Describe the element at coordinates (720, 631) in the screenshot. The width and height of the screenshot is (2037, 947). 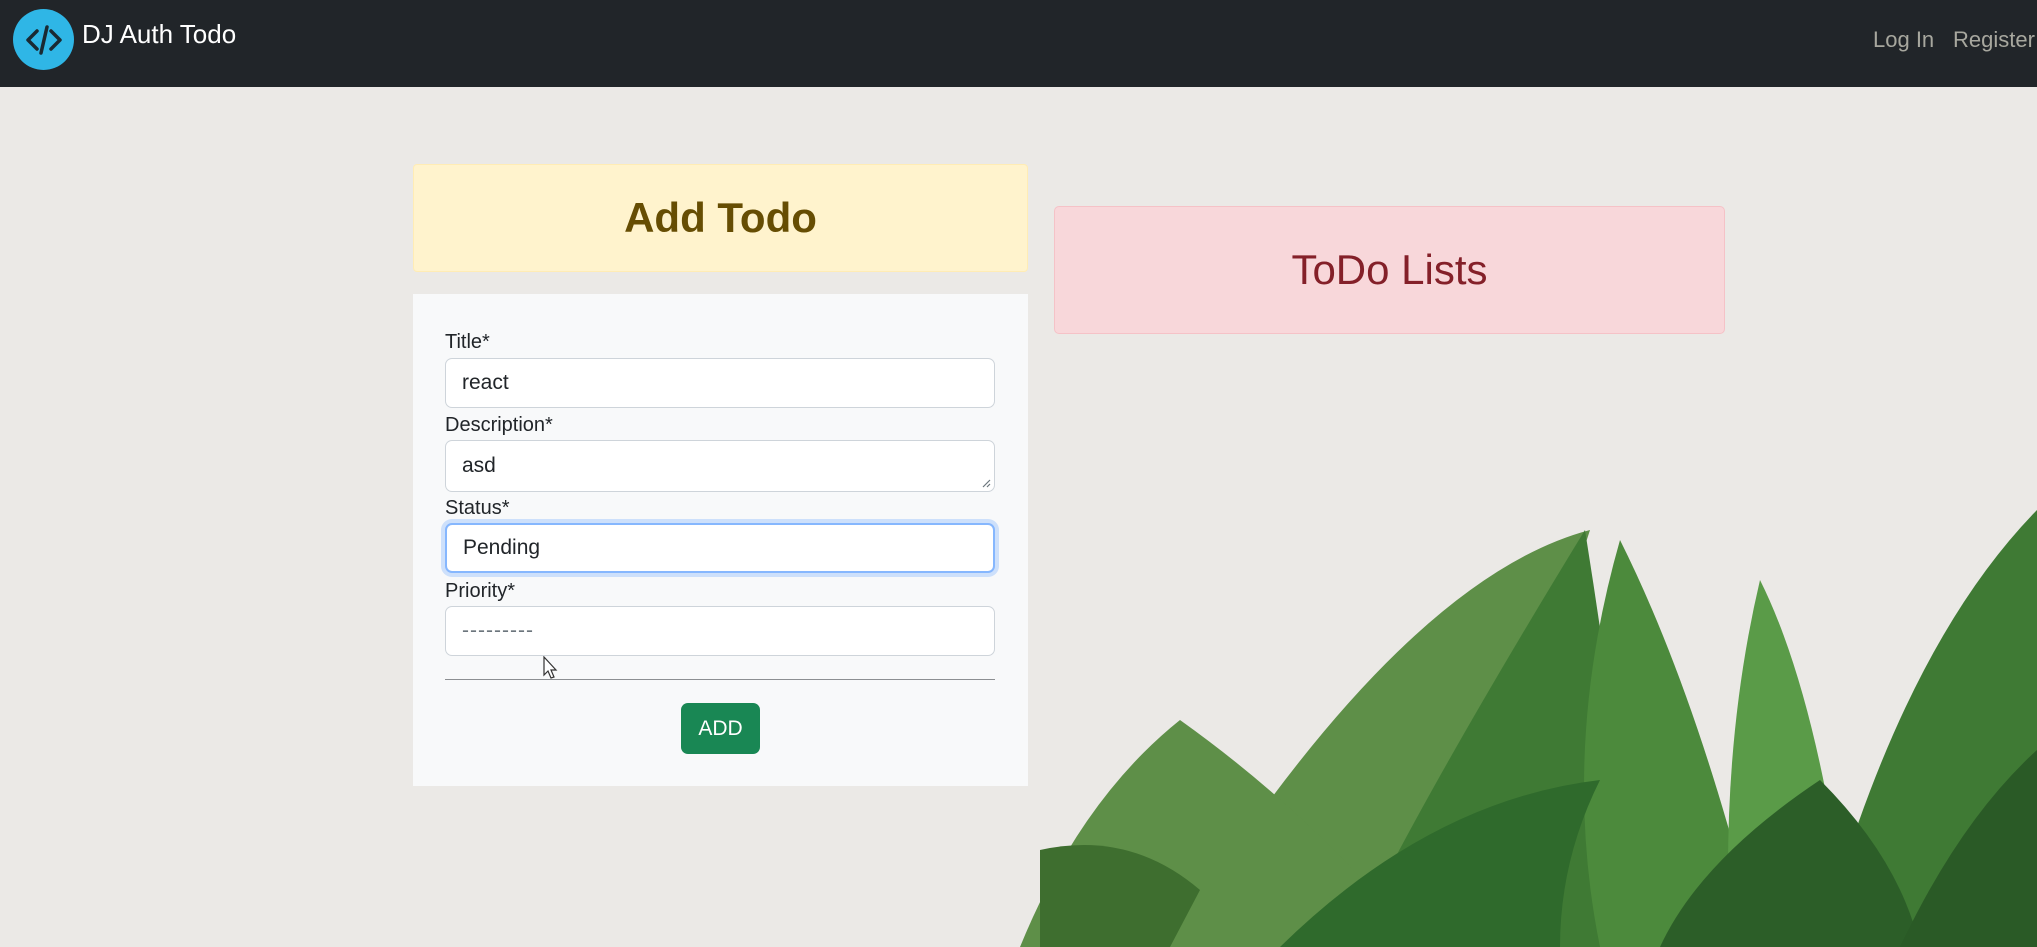
I see `priority-select: ---------` at that location.